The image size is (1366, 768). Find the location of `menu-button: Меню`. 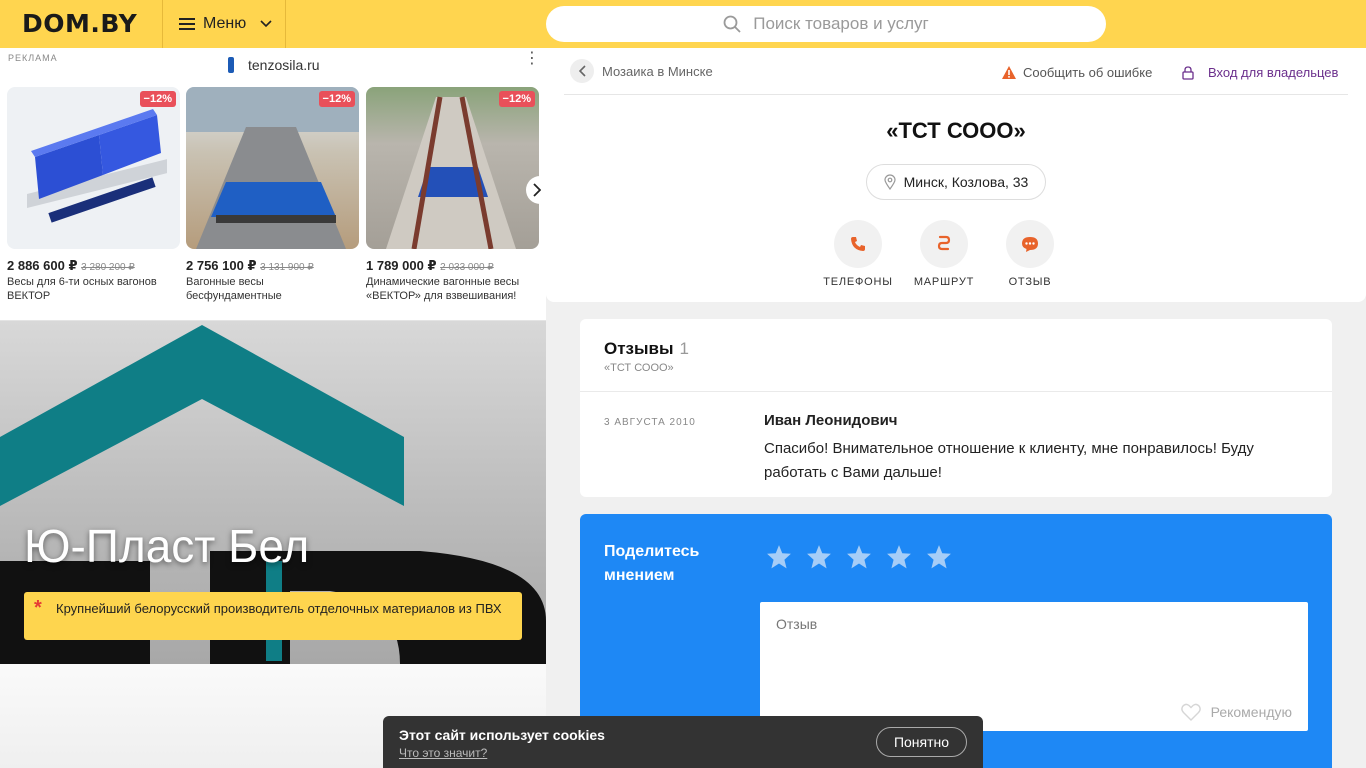

menu-button: Меню is located at coordinates (224, 24).